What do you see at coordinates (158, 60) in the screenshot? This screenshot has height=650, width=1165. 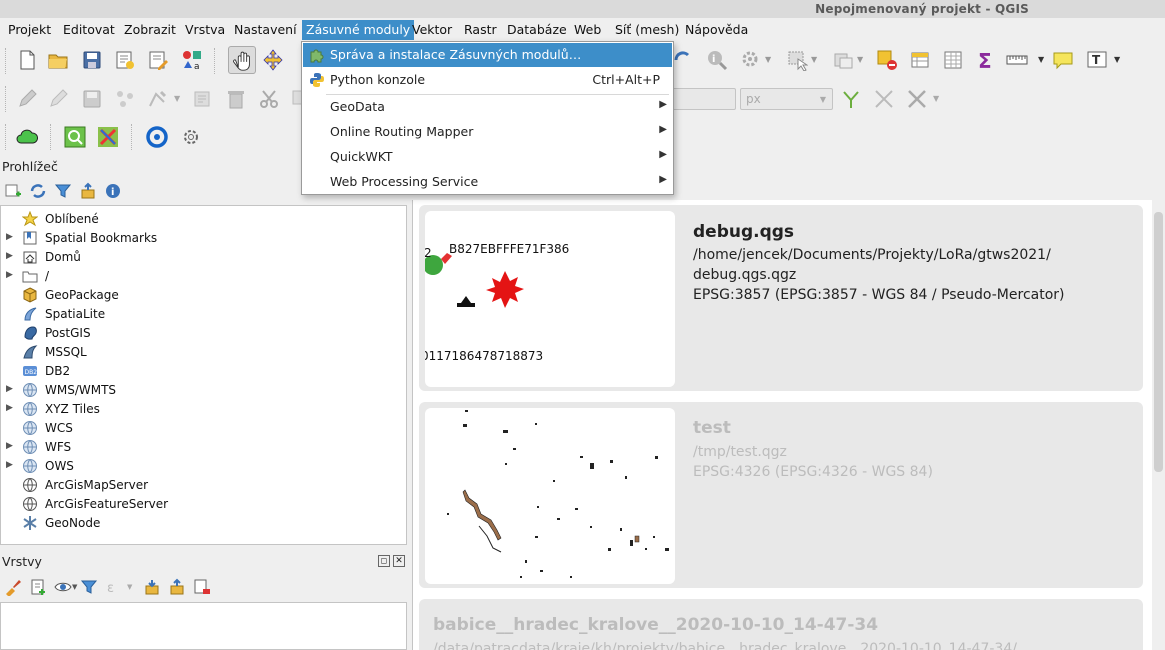 I see `layout-manager-icon` at bounding box center [158, 60].